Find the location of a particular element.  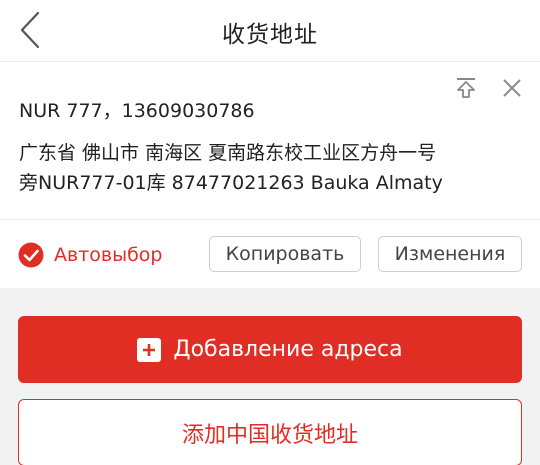

delete-address-button is located at coordinates (512, 88).